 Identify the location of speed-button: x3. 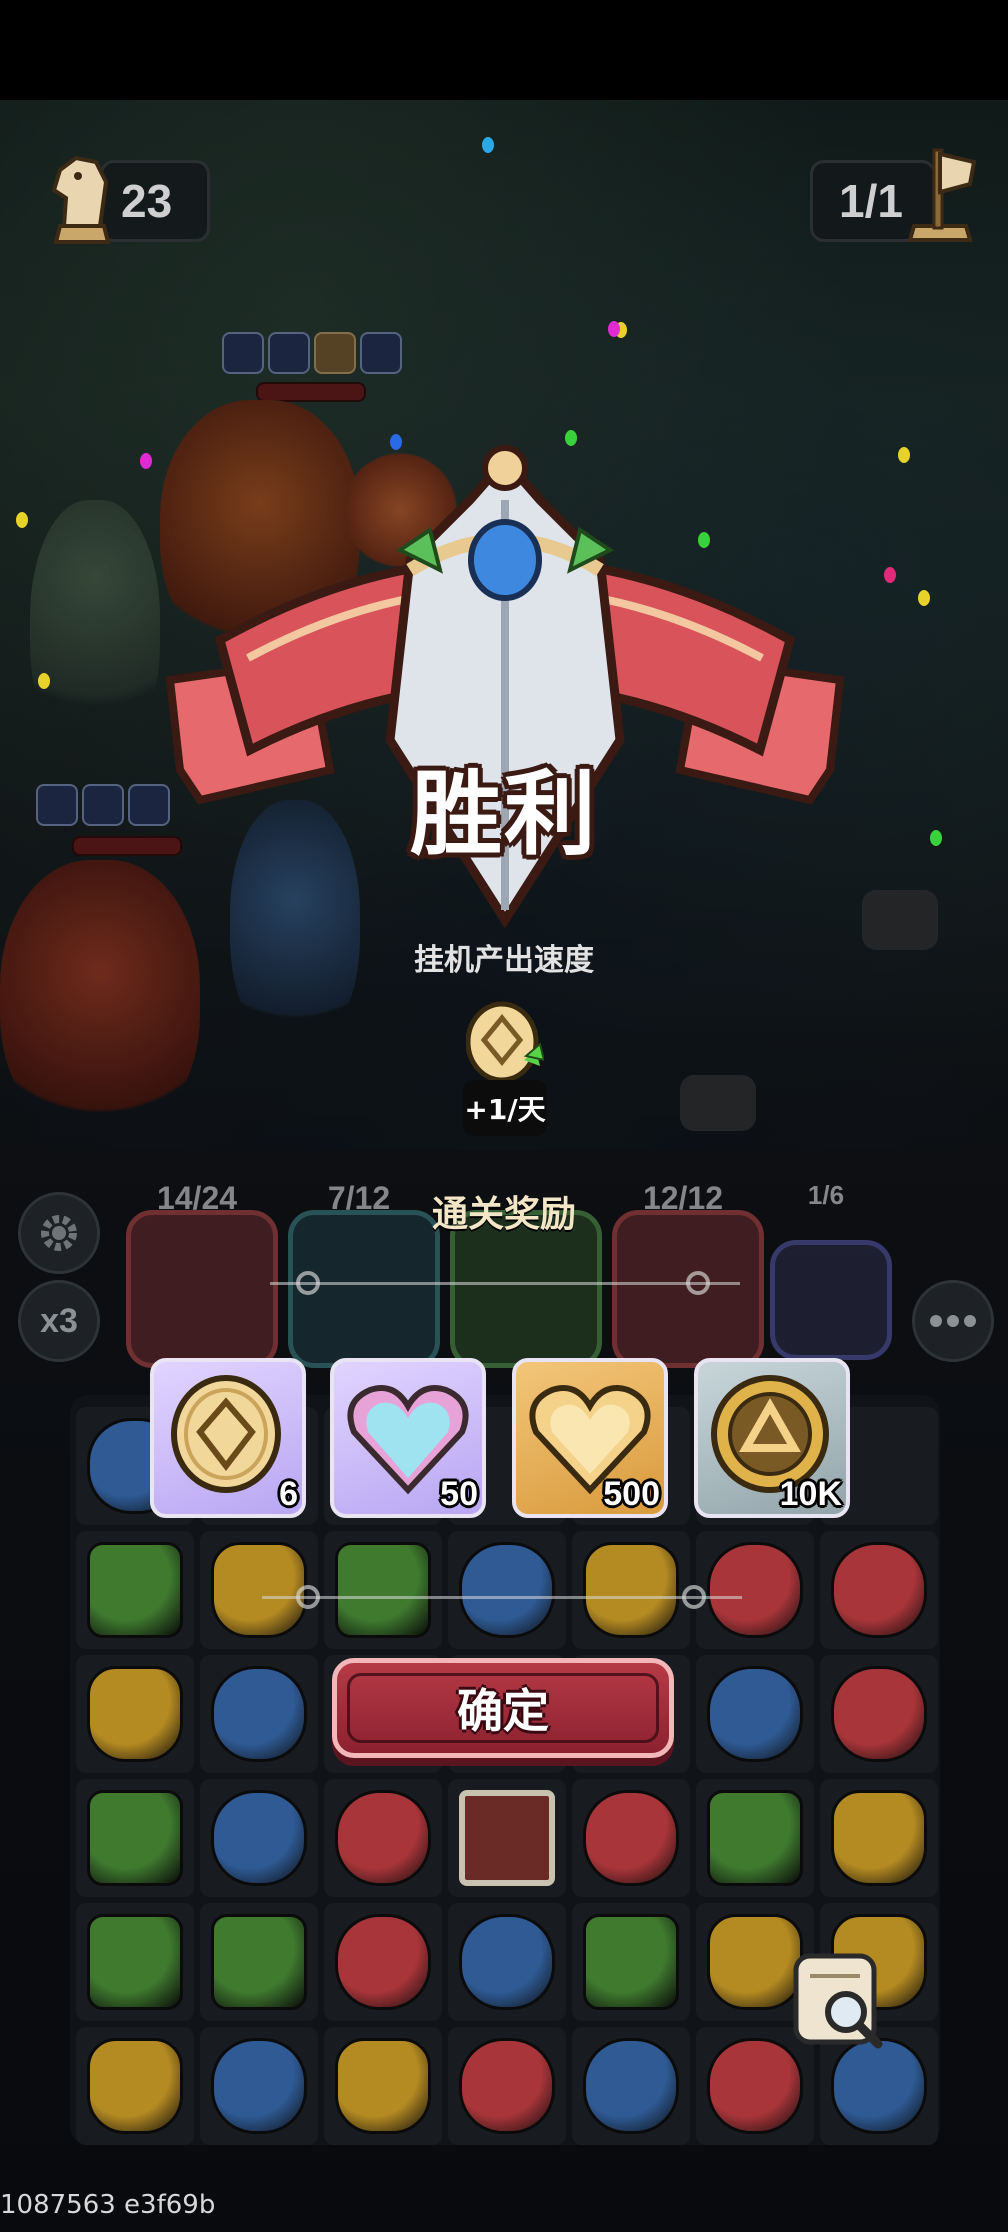
(59, 1321).